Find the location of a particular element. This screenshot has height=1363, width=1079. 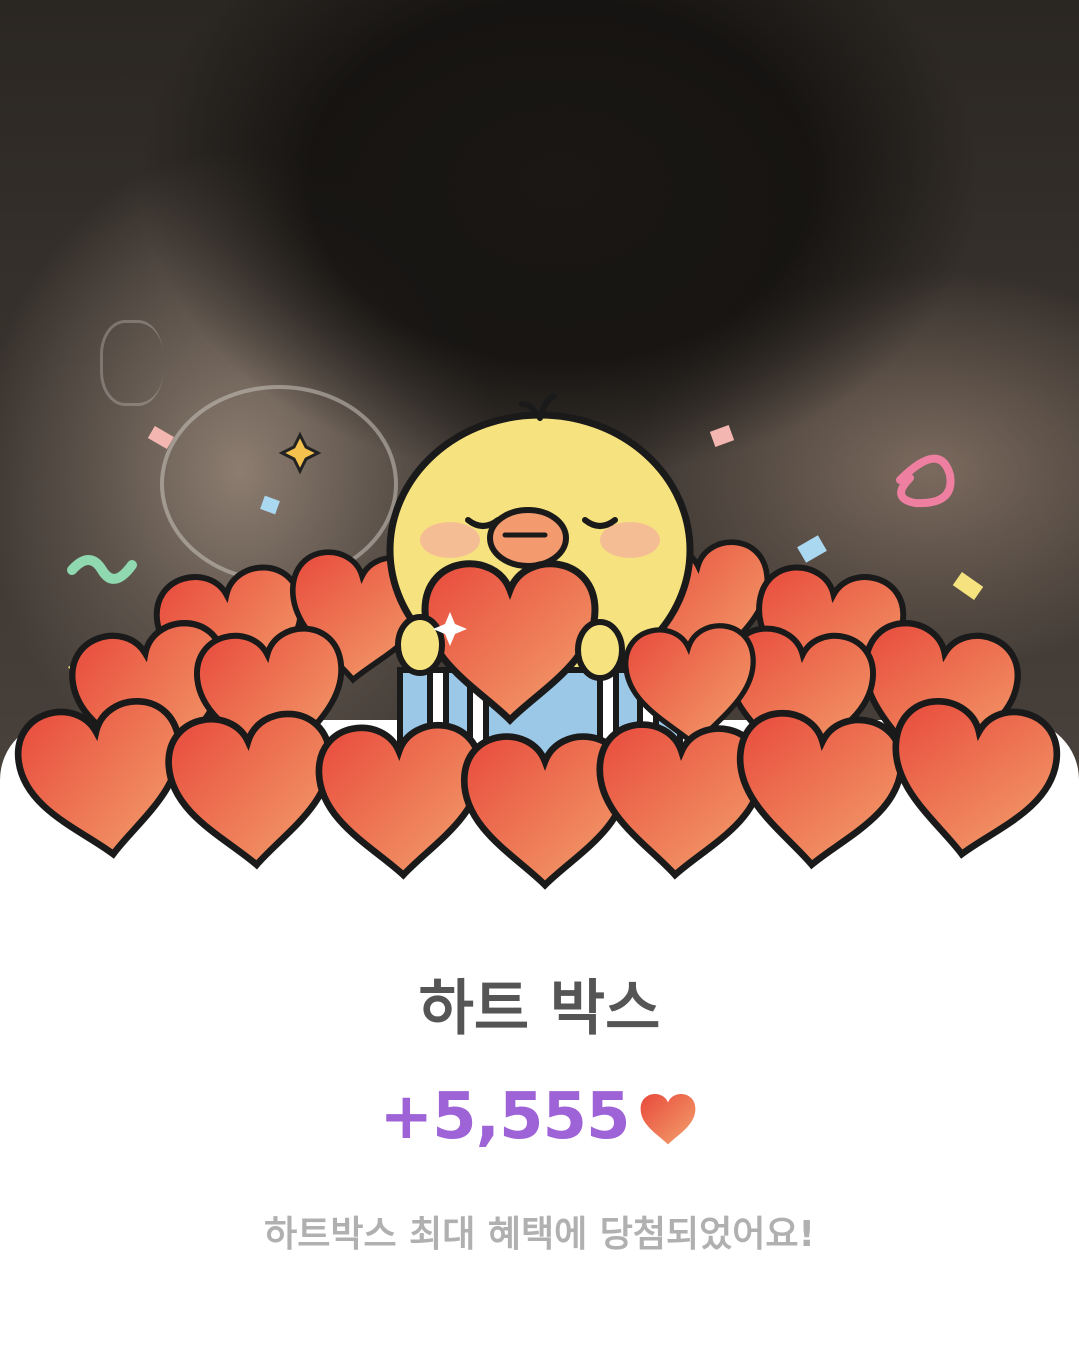

reward-title: 하트 박스 is located at coordinates (539, 1009).